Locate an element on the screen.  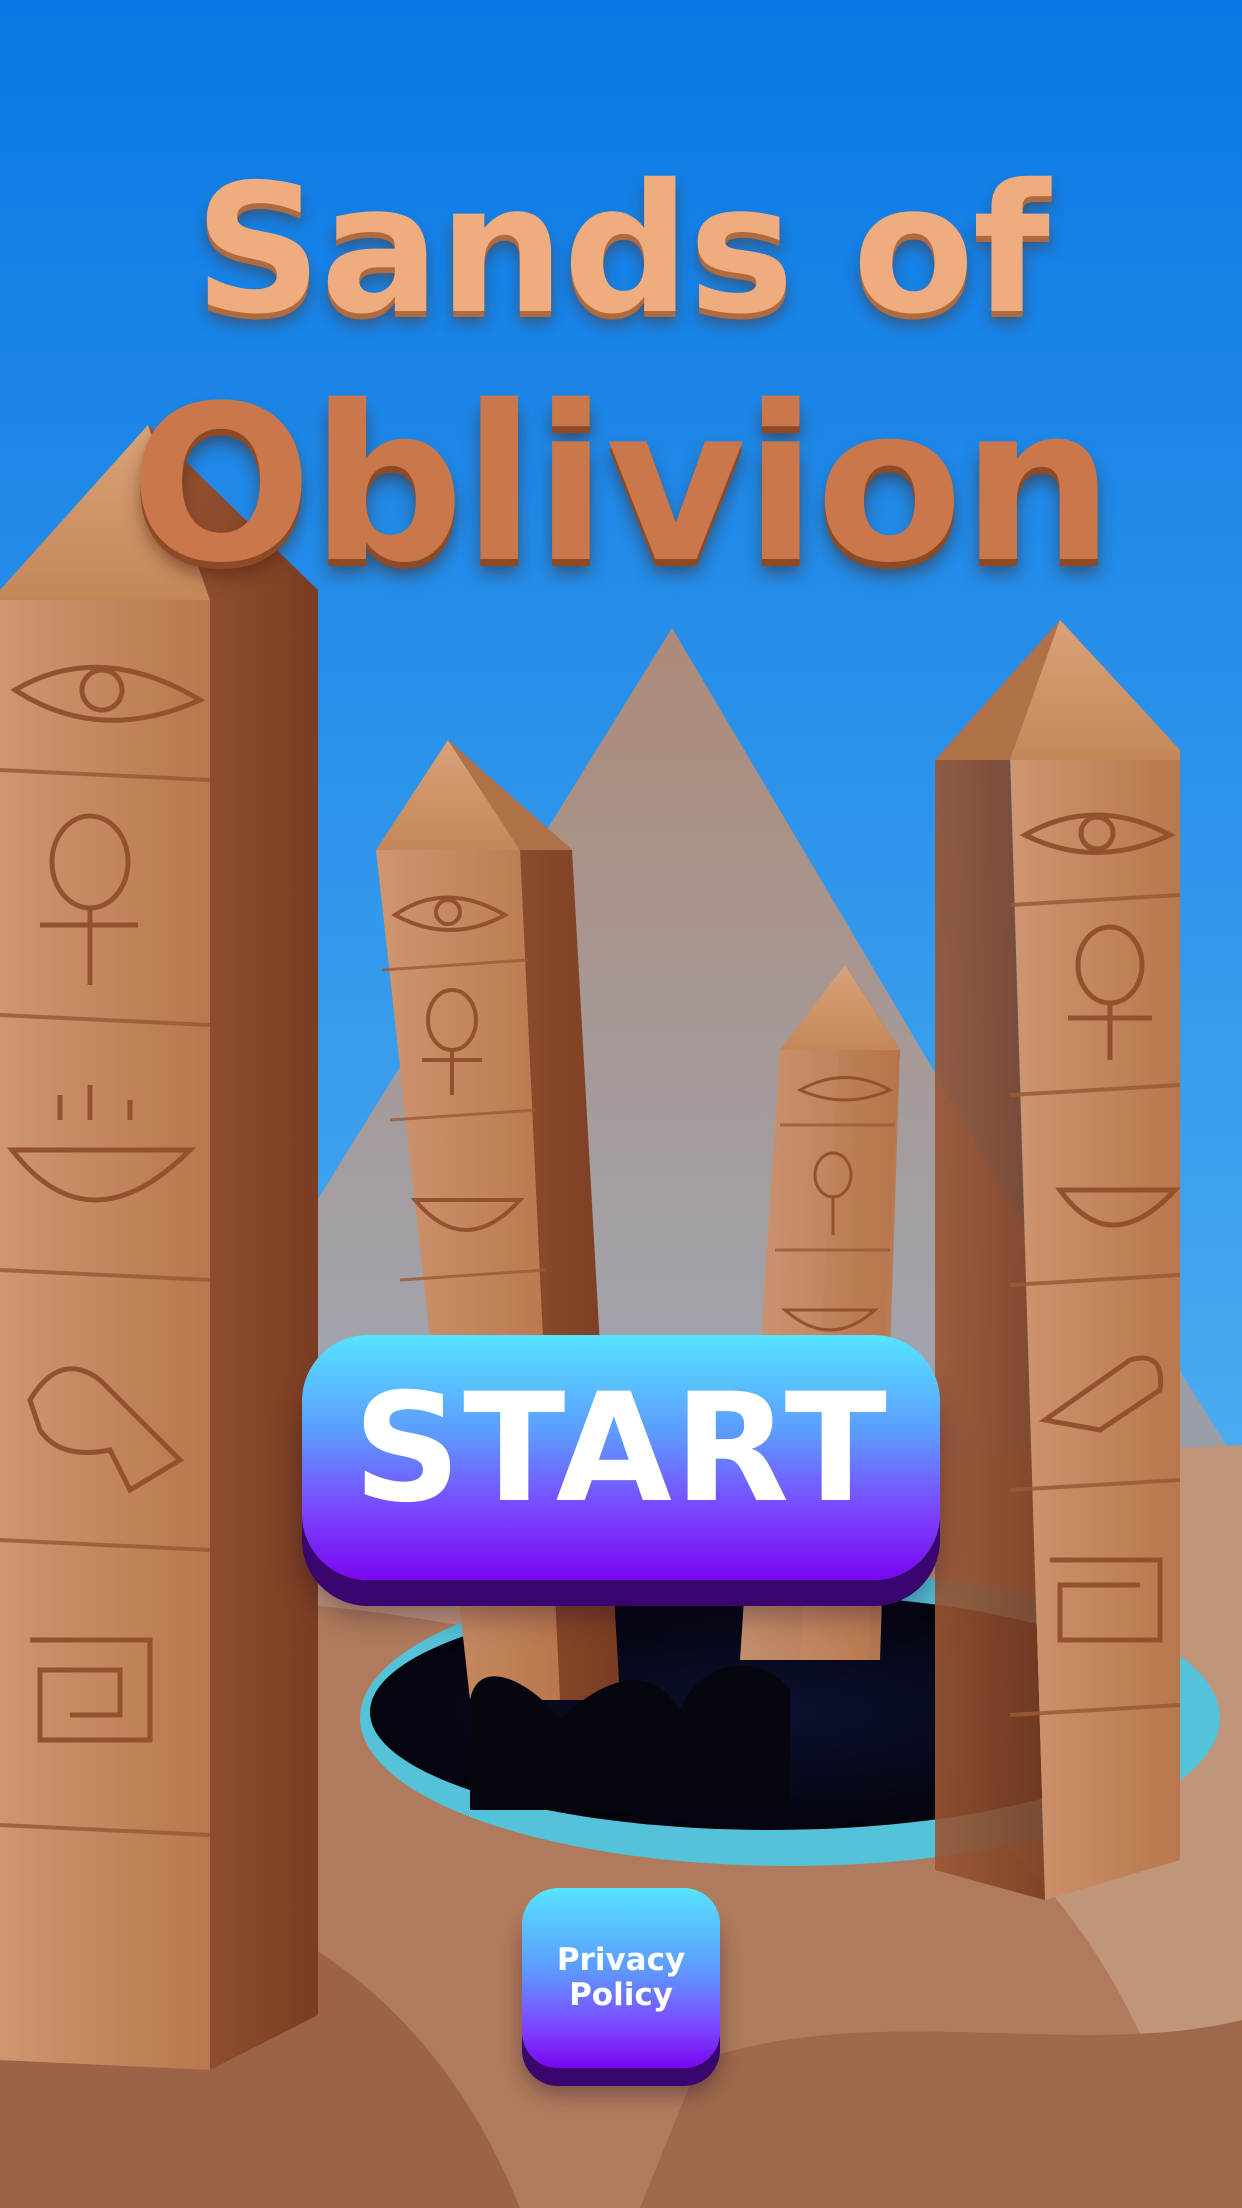
privacy-policy-label-line2: Policy is located at coordinates (621, 1995).